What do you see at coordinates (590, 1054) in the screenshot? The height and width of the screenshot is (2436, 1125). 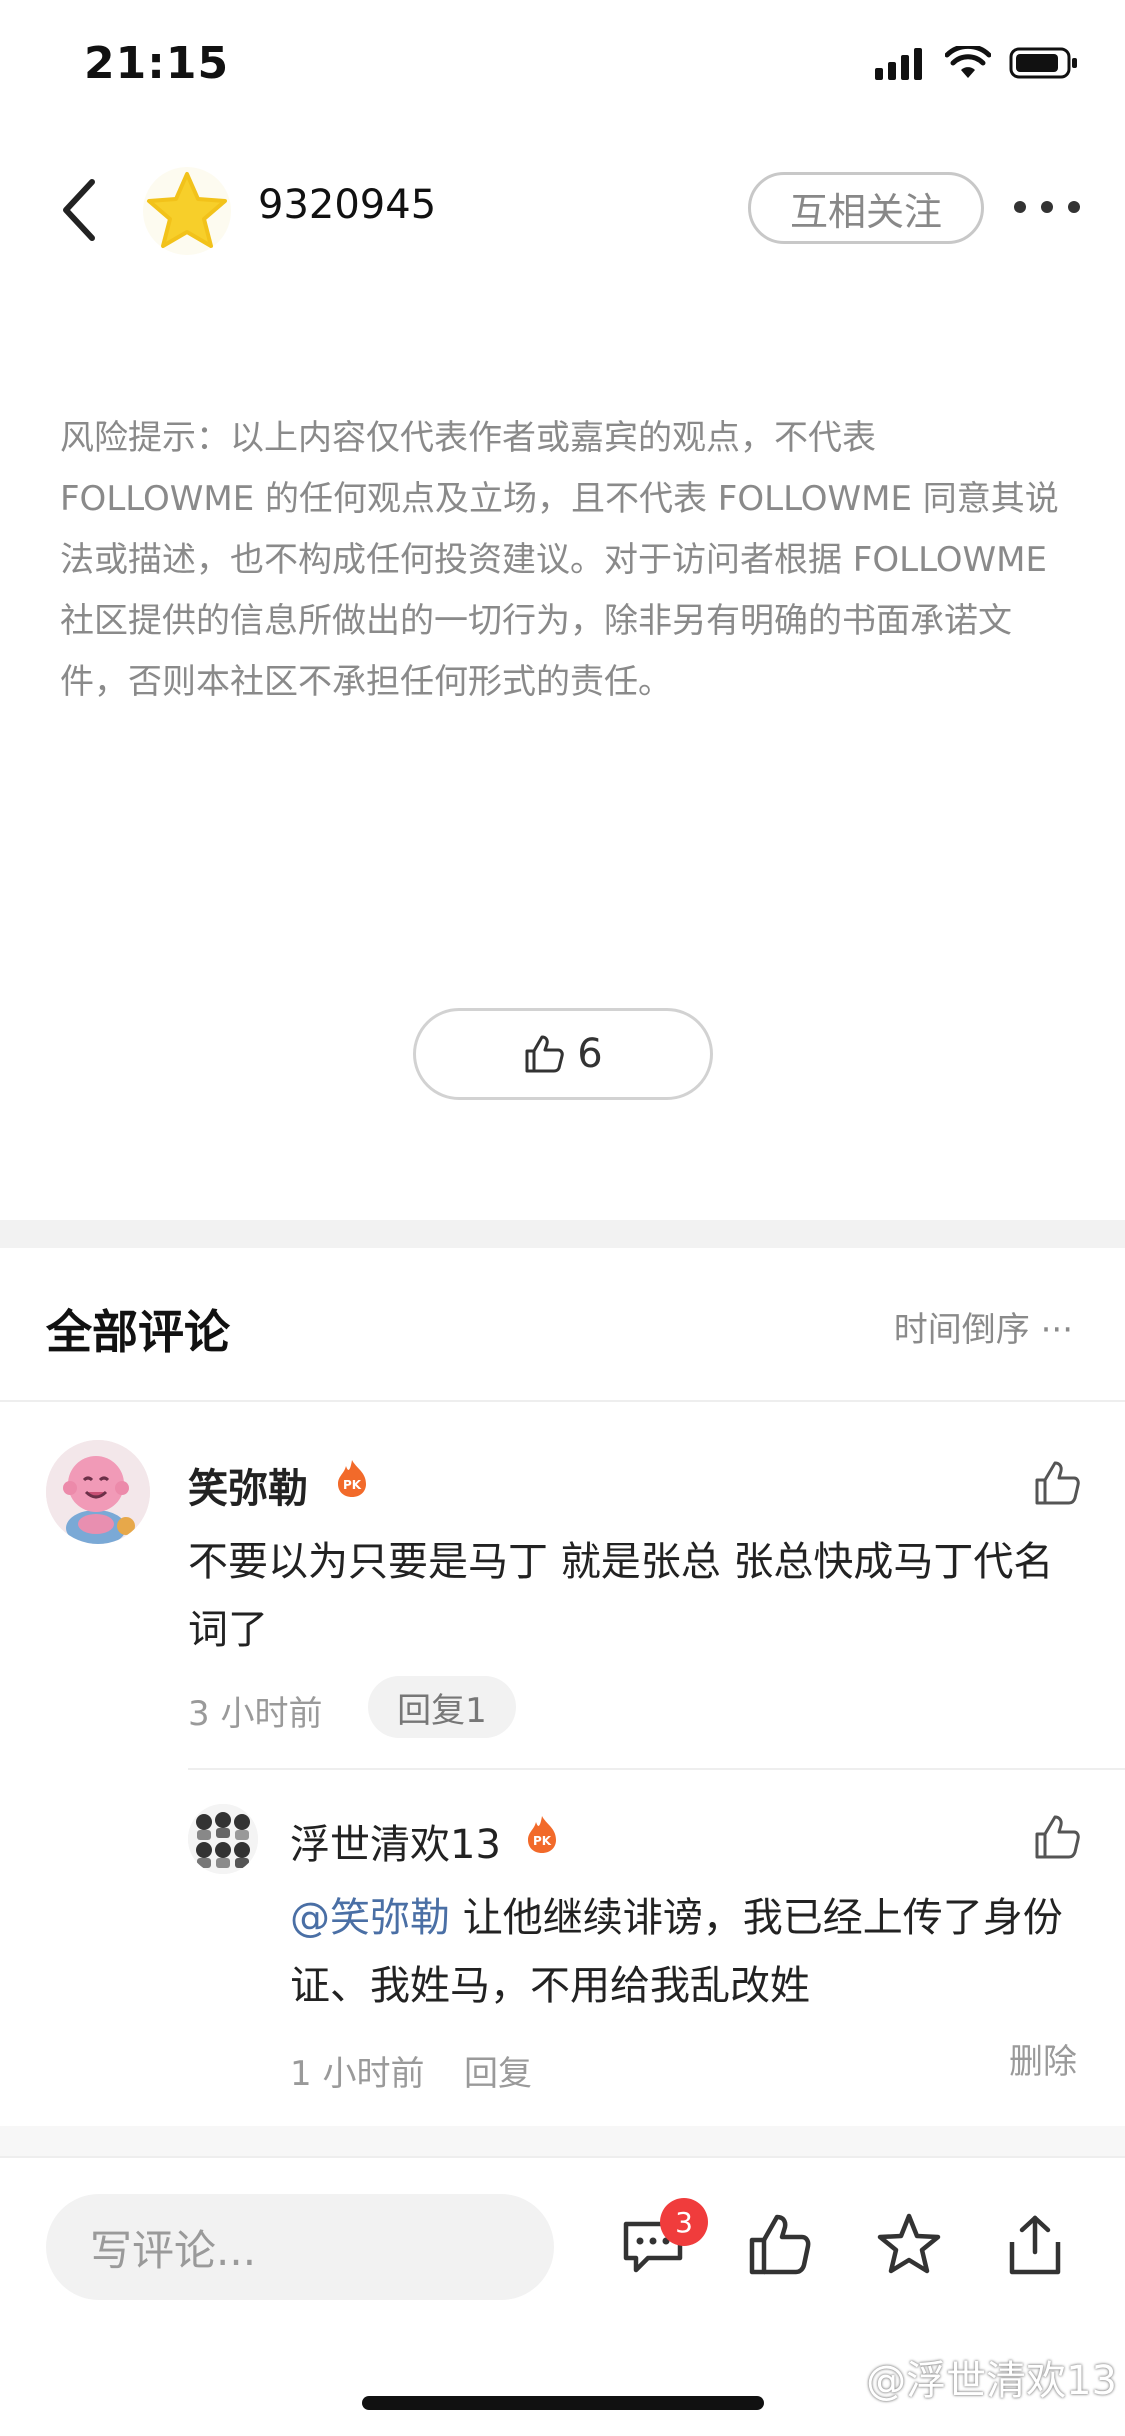 I see `like-count: 6` at bounding box center [590, 1054].